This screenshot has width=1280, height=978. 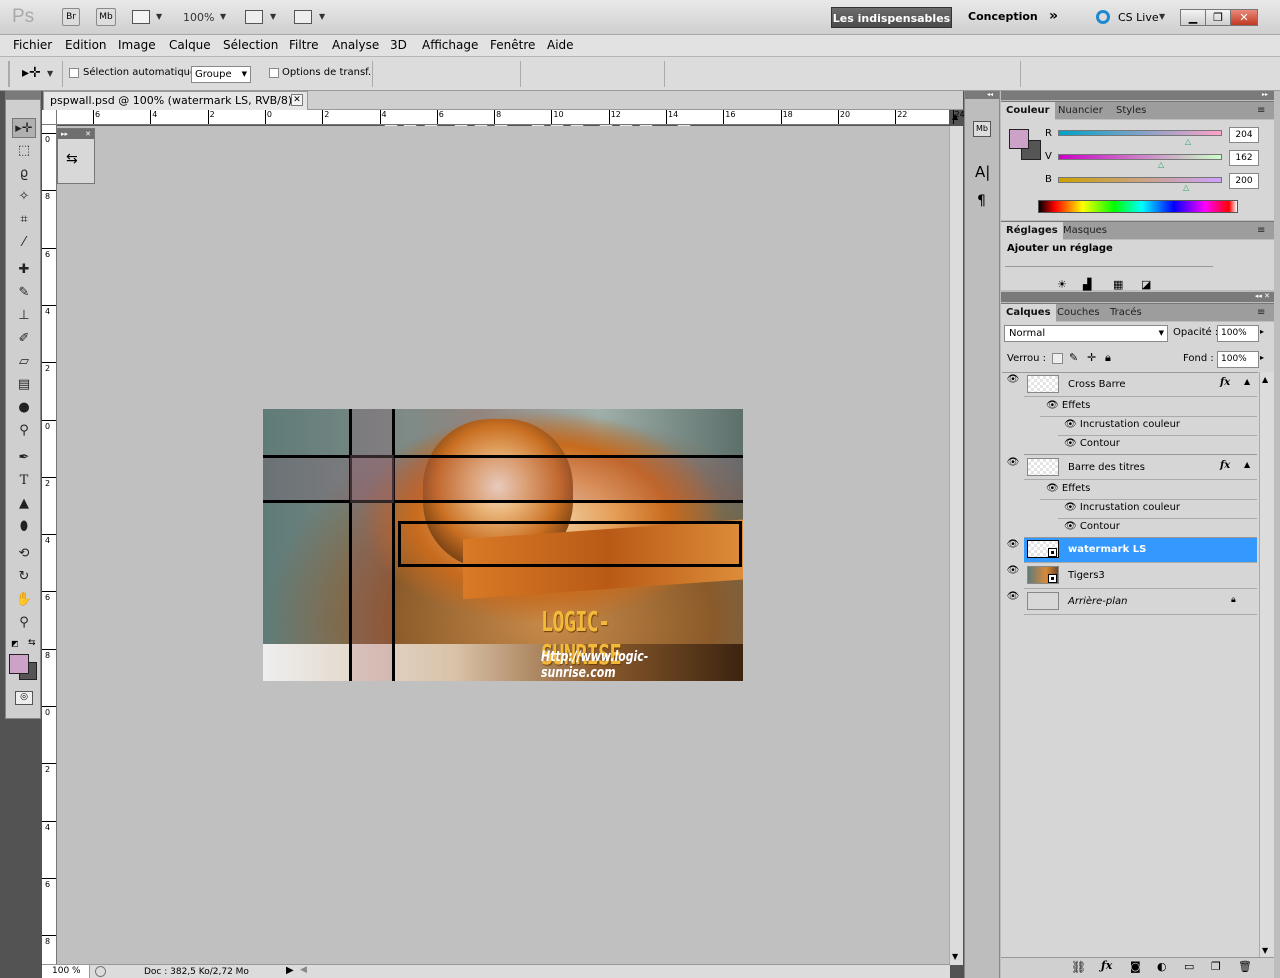 I want to click on brush-tool-icon: ✎, so click(x=24, y=293).